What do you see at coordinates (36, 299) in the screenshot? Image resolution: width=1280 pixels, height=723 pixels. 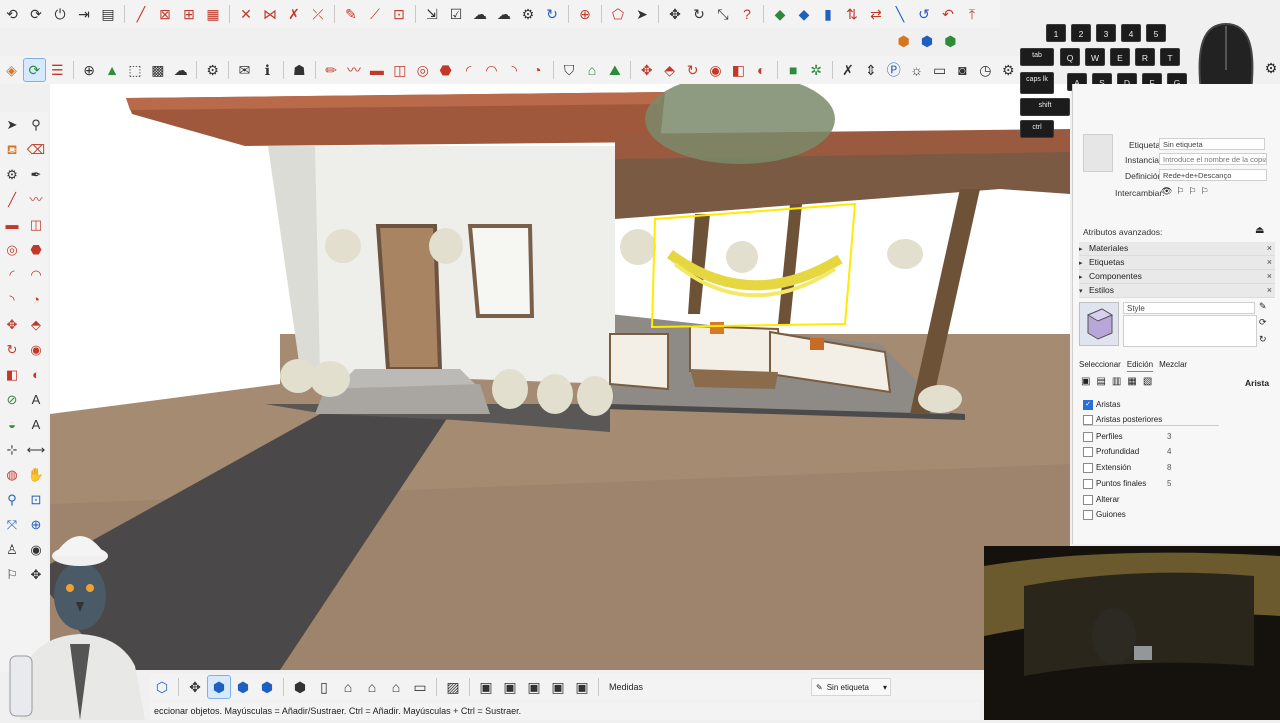 I see `pie-draw-icon: ◔` at bounding box center [36, 299].